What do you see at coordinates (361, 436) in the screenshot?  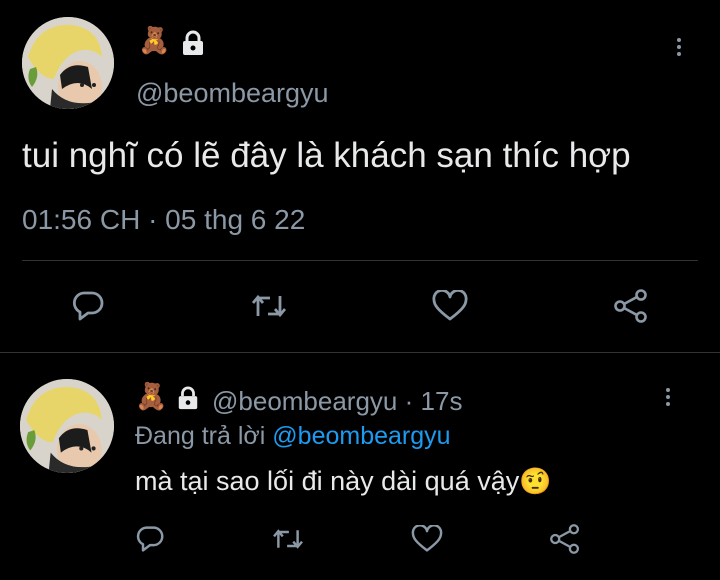 I see `replying-handle-link: @beombeargyu` at bounding box center [361, 436].